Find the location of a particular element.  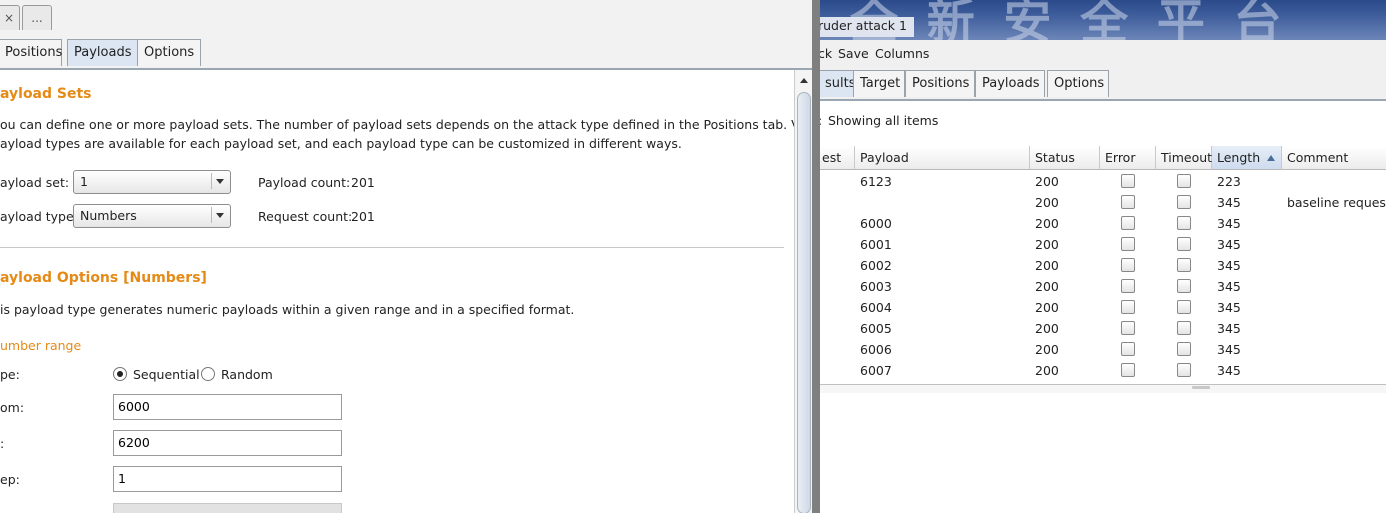

table-row: 6005 200 345 is located at coordinates (1103, 328).